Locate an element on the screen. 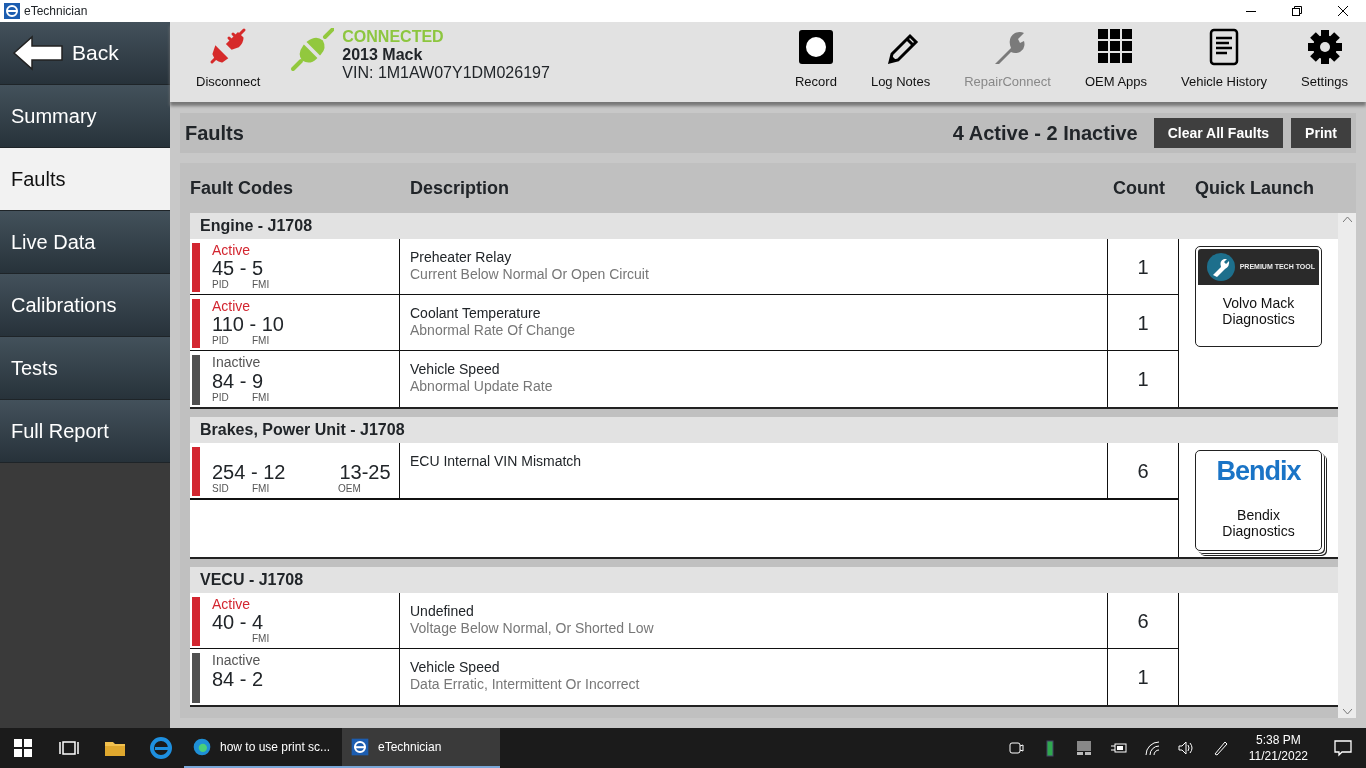  restore-icon is located at coordinates (1297, 11).